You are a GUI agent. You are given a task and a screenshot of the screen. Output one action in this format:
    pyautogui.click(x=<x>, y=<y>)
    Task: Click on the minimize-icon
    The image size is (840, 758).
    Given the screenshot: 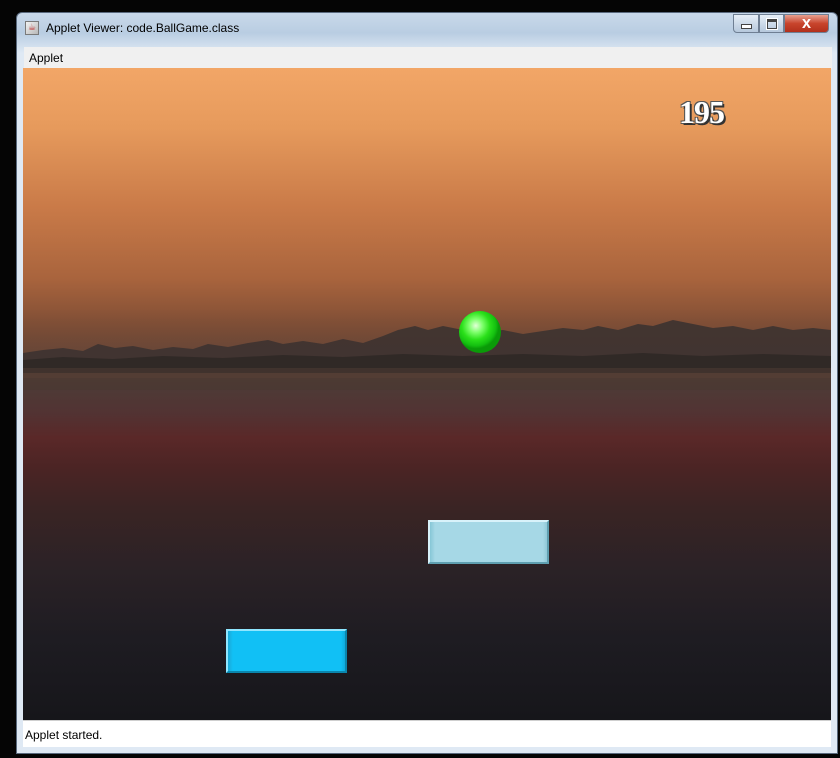 What is the action you would take?
    pyautogui.click(x=746, y=26)
    